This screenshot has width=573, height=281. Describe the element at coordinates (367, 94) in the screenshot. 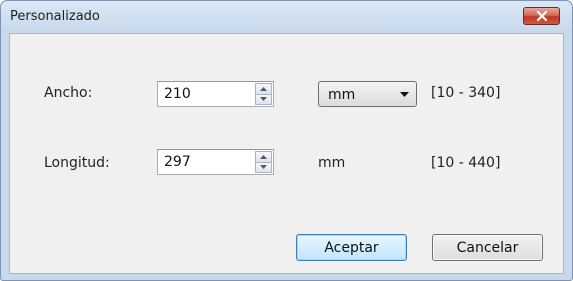

I see `unit-dropdown: mm` at that location.